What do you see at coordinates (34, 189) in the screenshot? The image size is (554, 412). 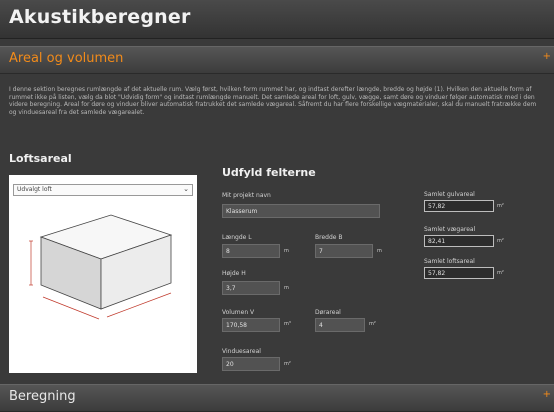 I see `room-shape-select-value: Udvalgt loft` at bounding box center [34, 189].